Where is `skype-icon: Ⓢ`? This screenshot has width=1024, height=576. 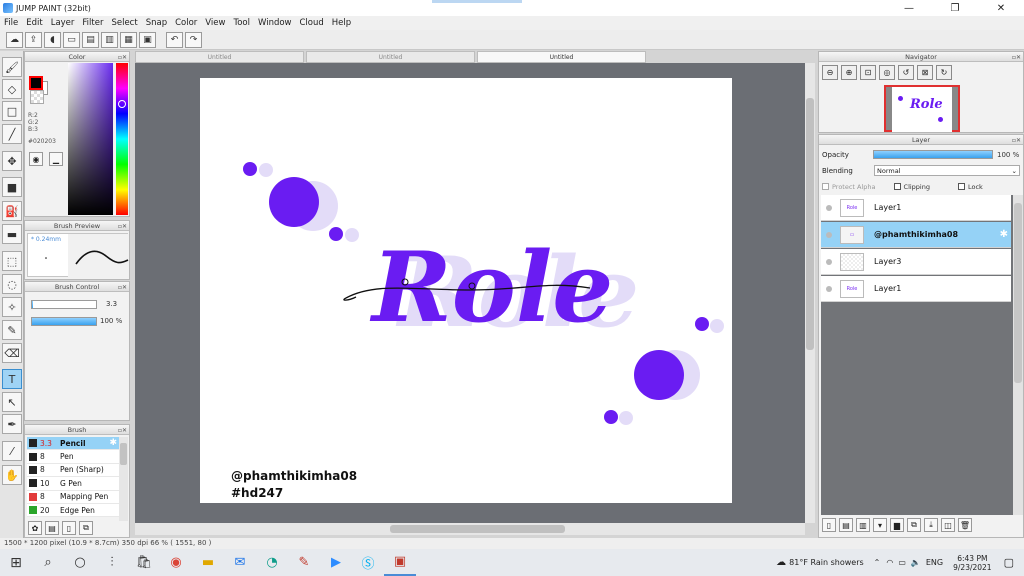
skype-icon: Ⓢ is located at coordinates (368, 562).